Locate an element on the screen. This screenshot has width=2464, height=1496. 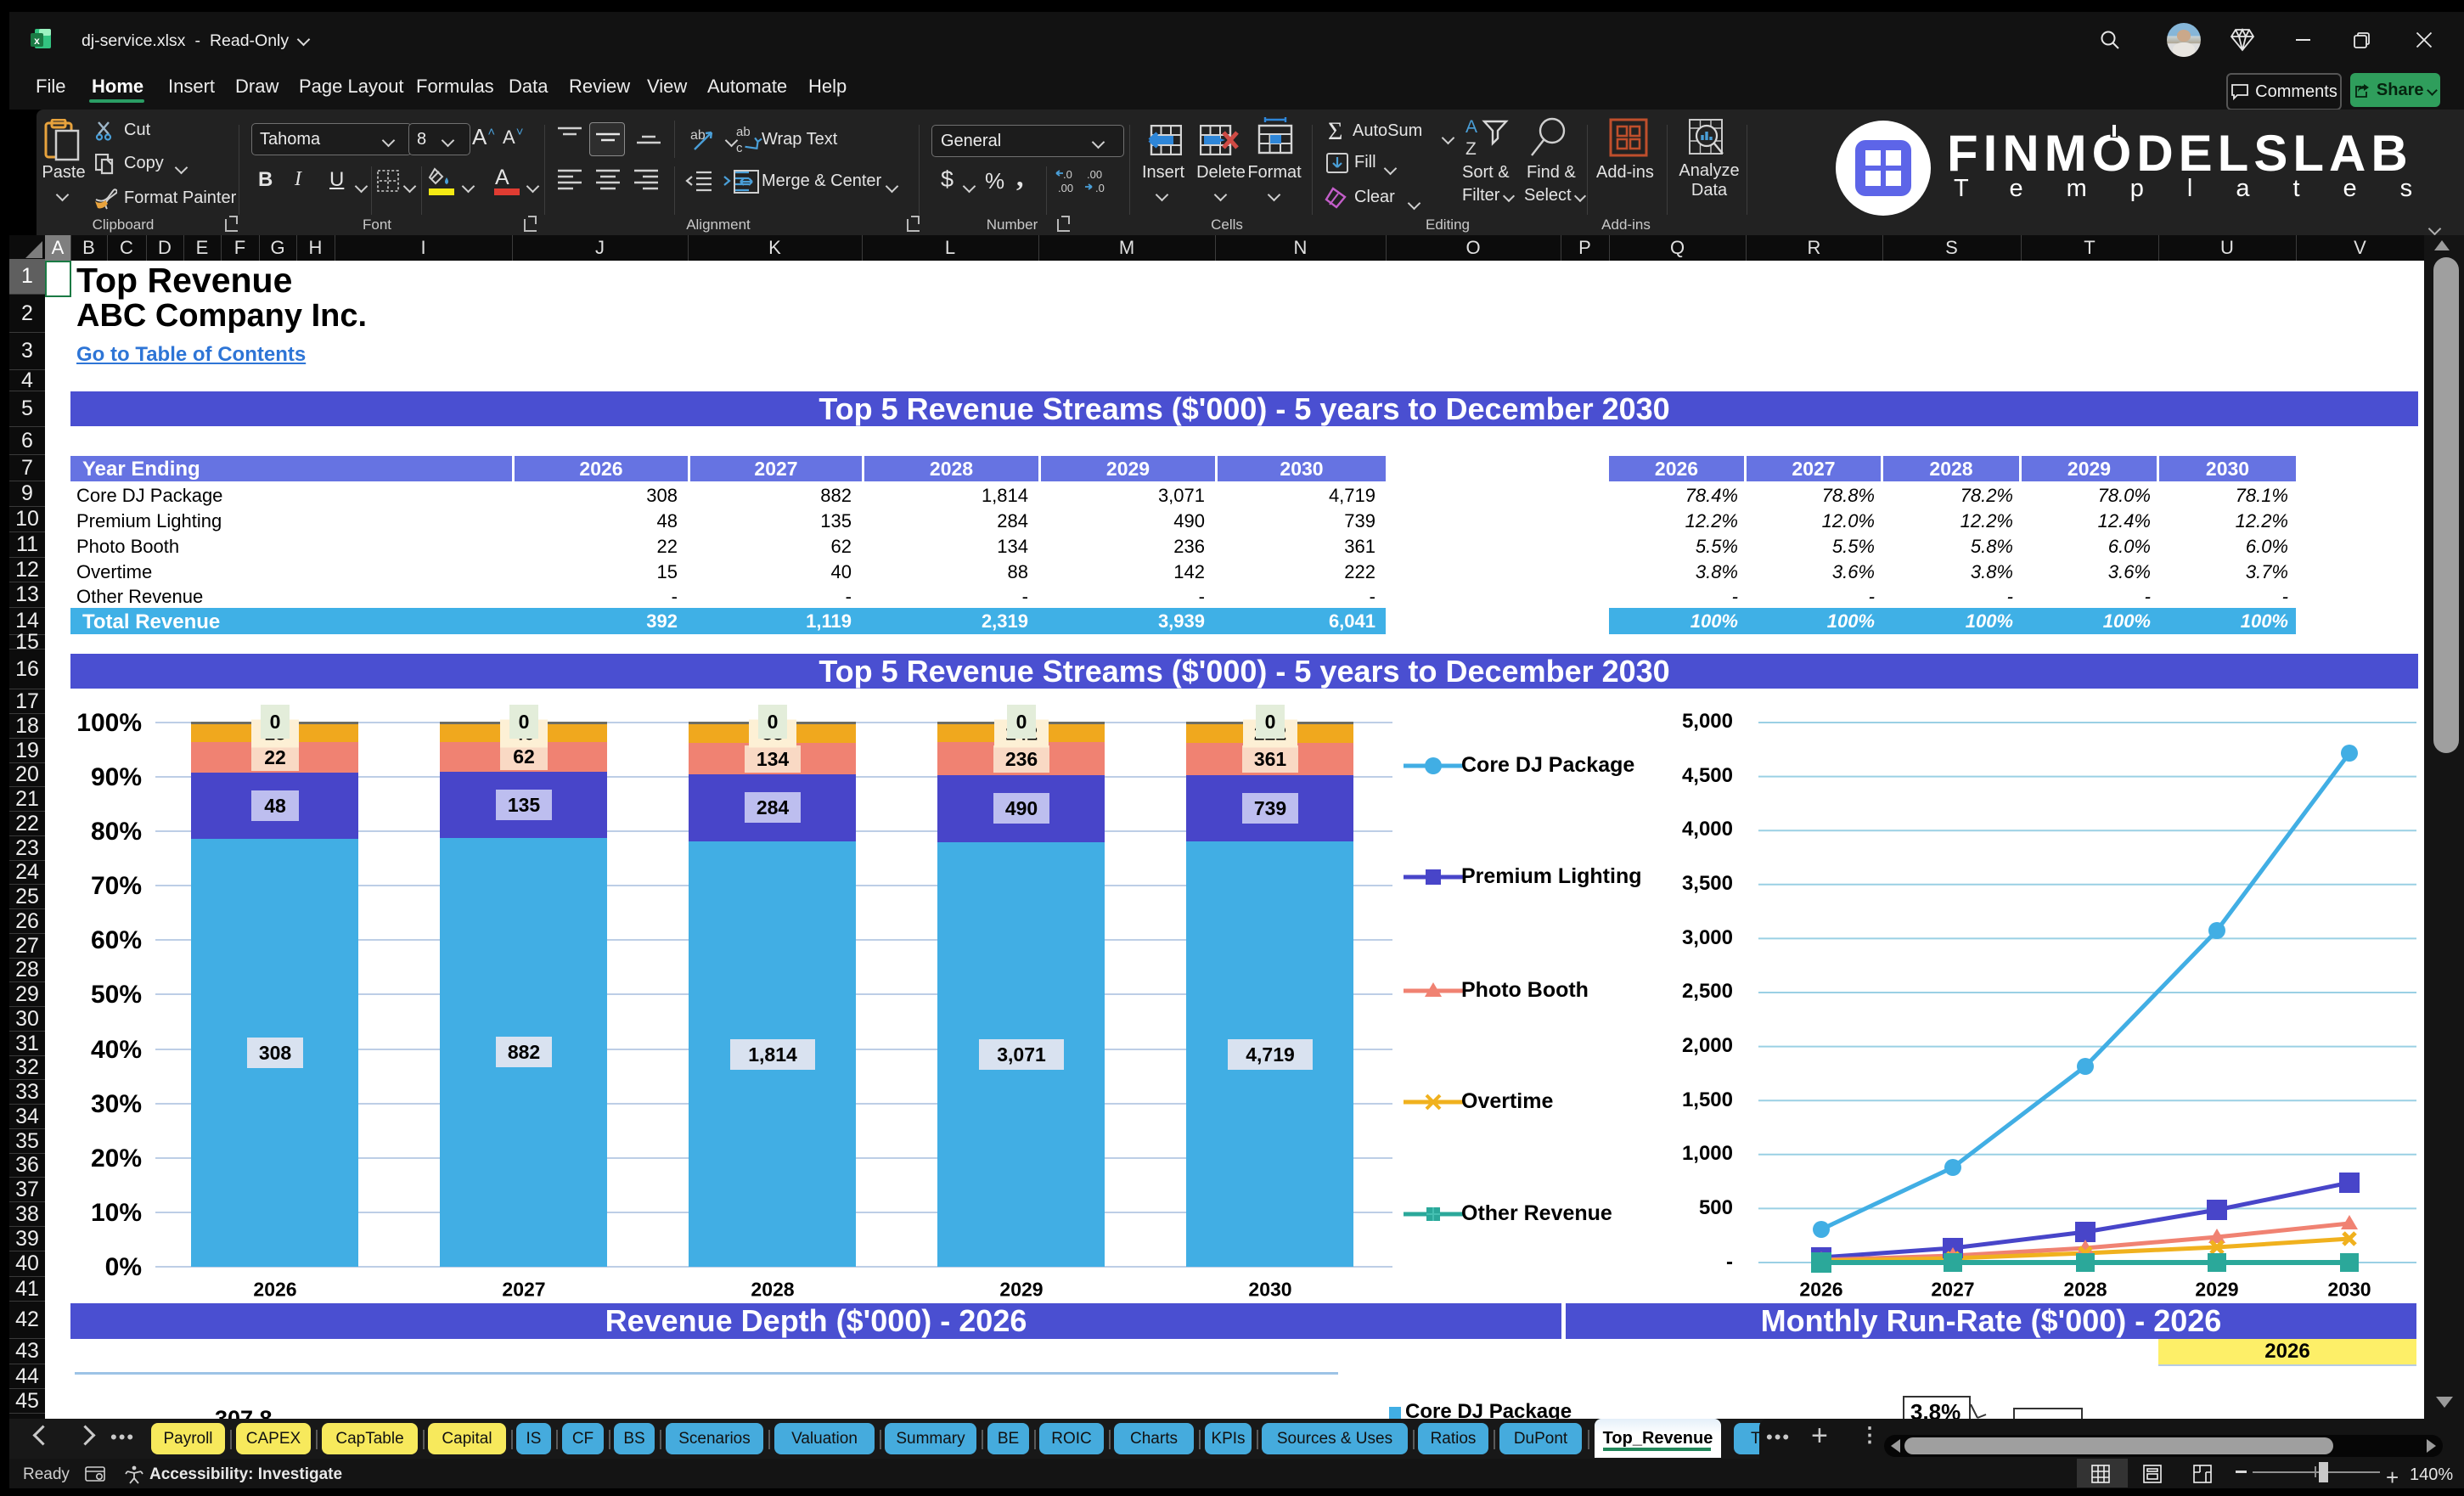
svg-text: ab is located at coordinates (743, 132).